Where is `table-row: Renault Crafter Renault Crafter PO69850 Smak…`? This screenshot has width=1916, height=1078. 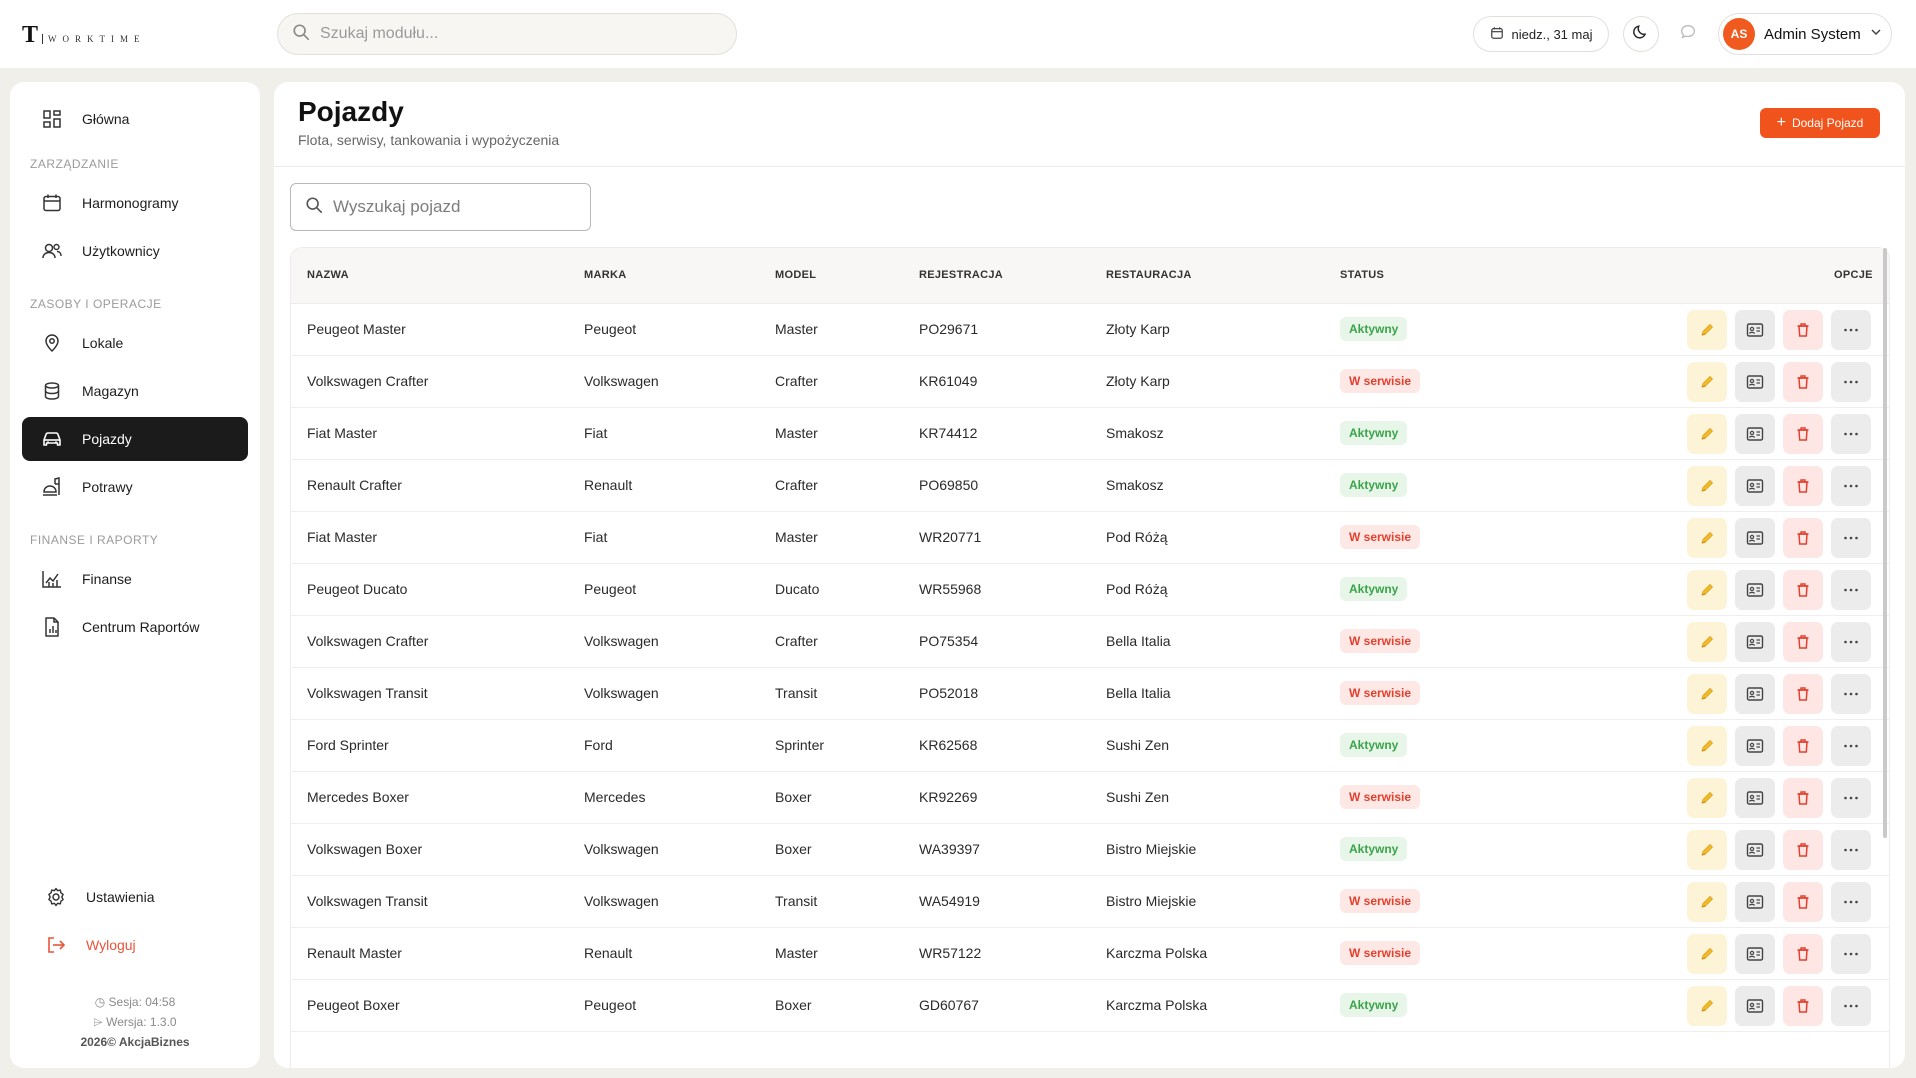
table-row: Renault Crafter Renault Crafter PO69850 Smak… is located at coordinates (1090, 486).